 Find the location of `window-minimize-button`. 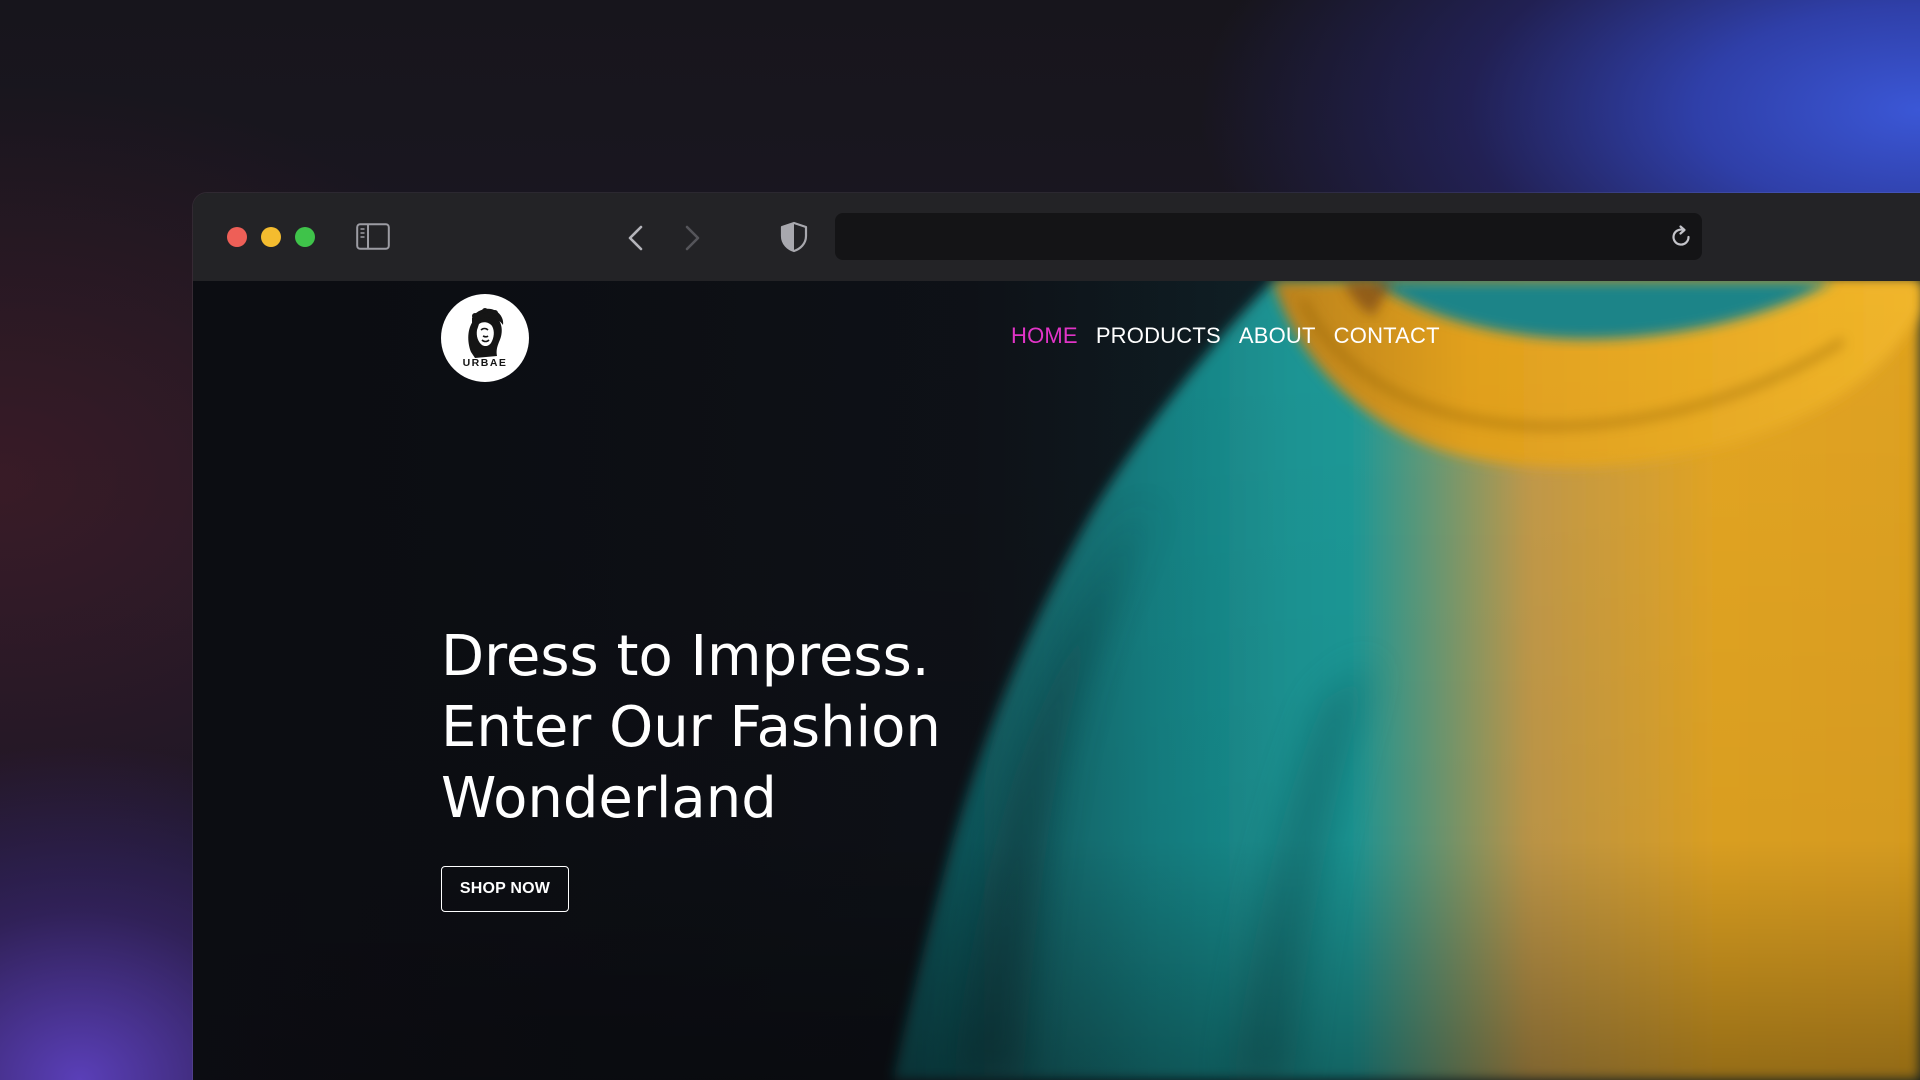

window-minimize-button is located at coordinates (271, 237).